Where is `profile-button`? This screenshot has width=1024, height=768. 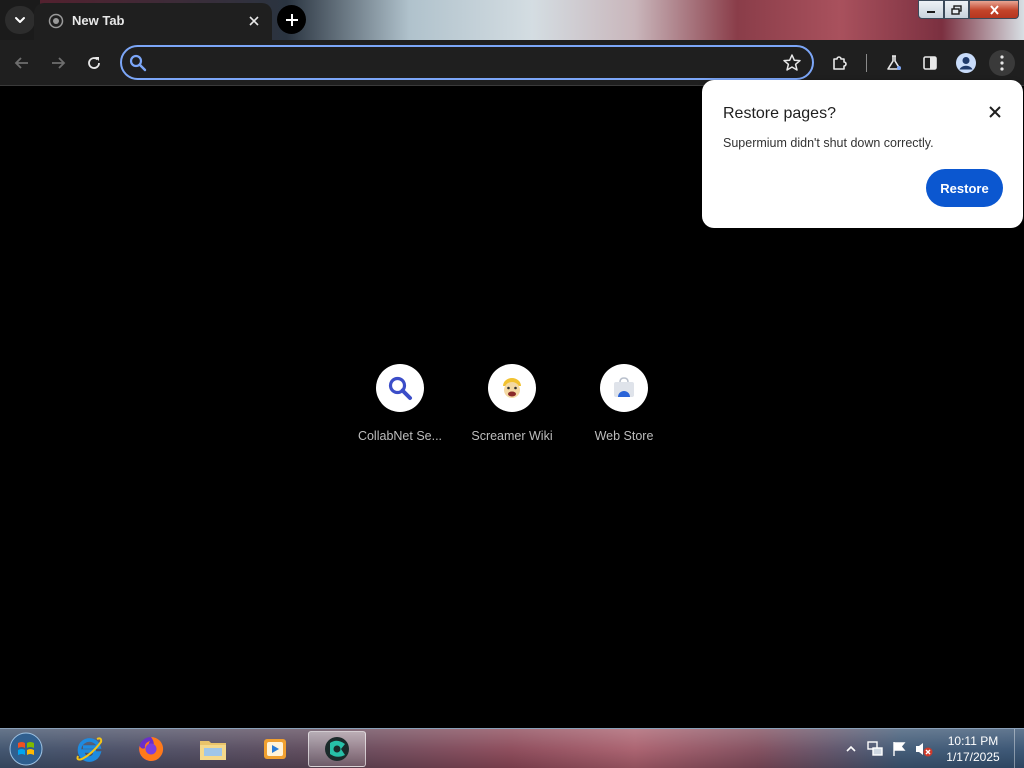 profile-button is located at coordinates (966, 63).